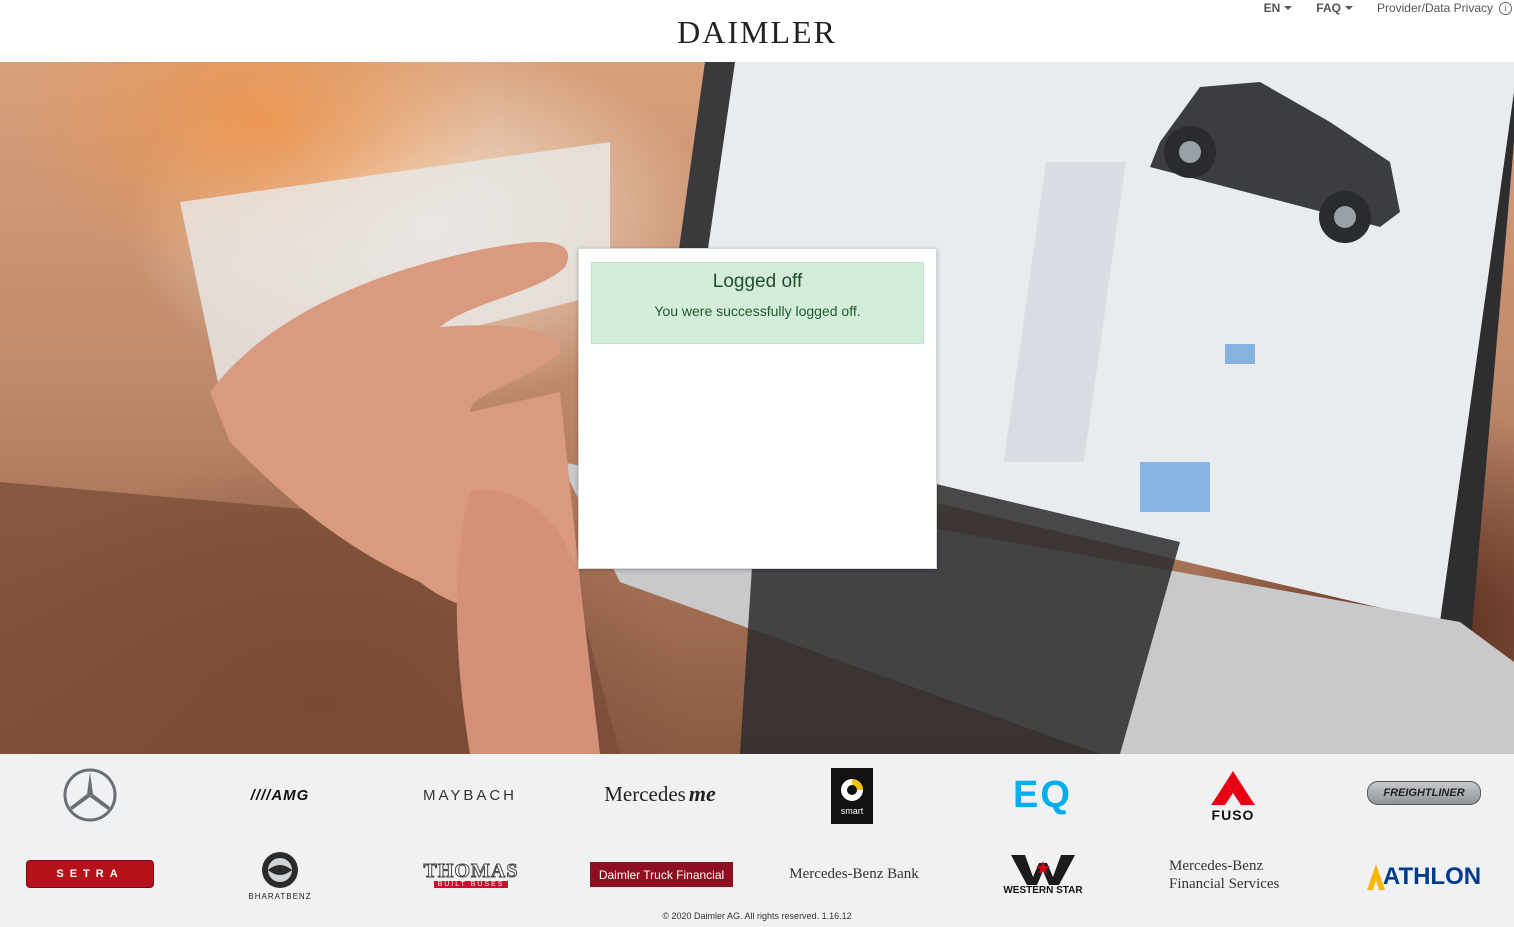  Describe the element at coordinates (1328, 8) in the screenshot. I see `faq-label: FAQ` at that location.